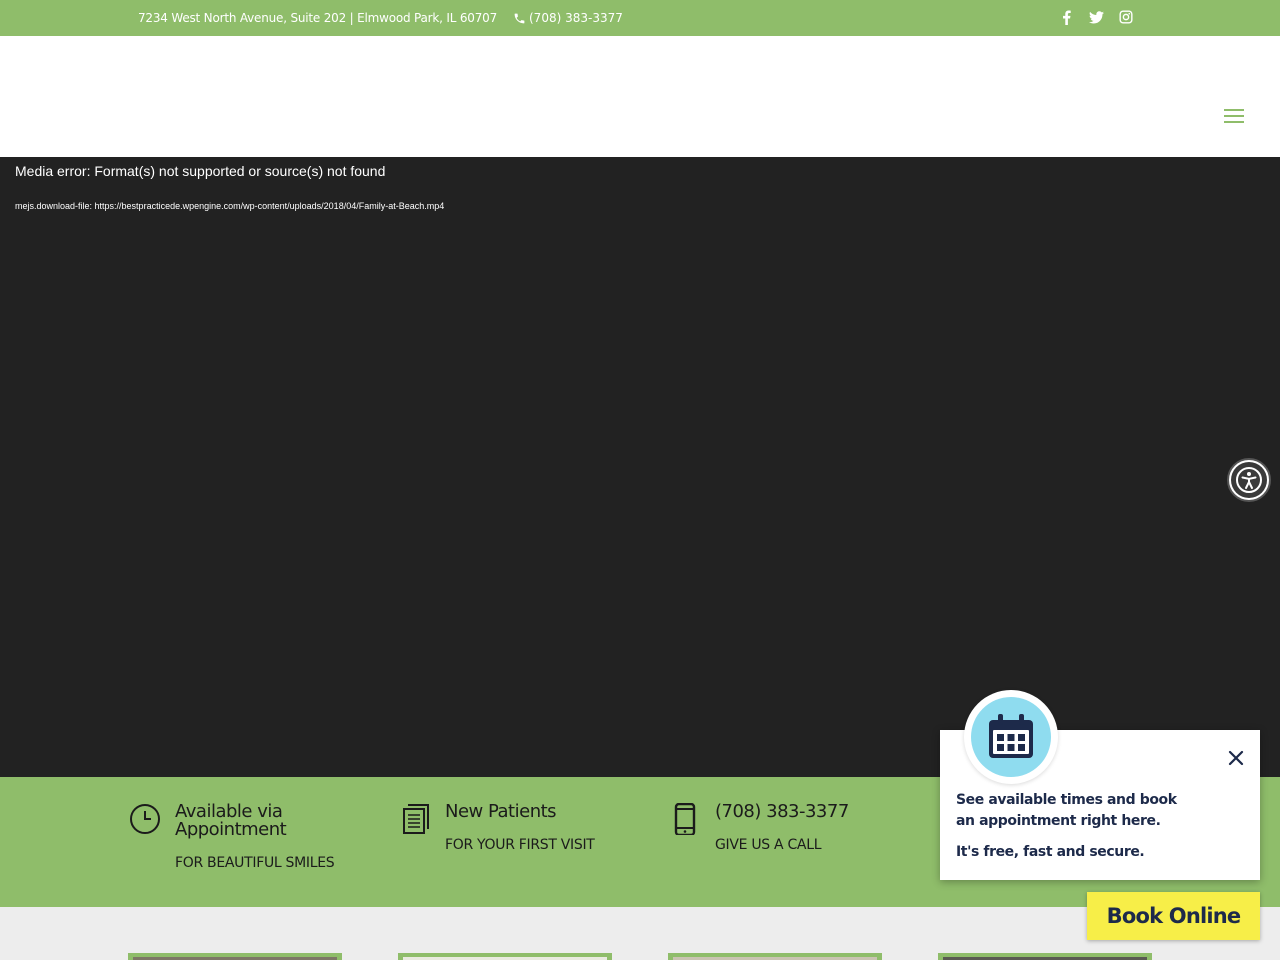 Image resolution: width=1280 pixels, height=960 pixels. What do you see at coordinates (1173, 916) in the screenshot?
I see `book-online-button: Book Online` at bounding box center [1173, 916].